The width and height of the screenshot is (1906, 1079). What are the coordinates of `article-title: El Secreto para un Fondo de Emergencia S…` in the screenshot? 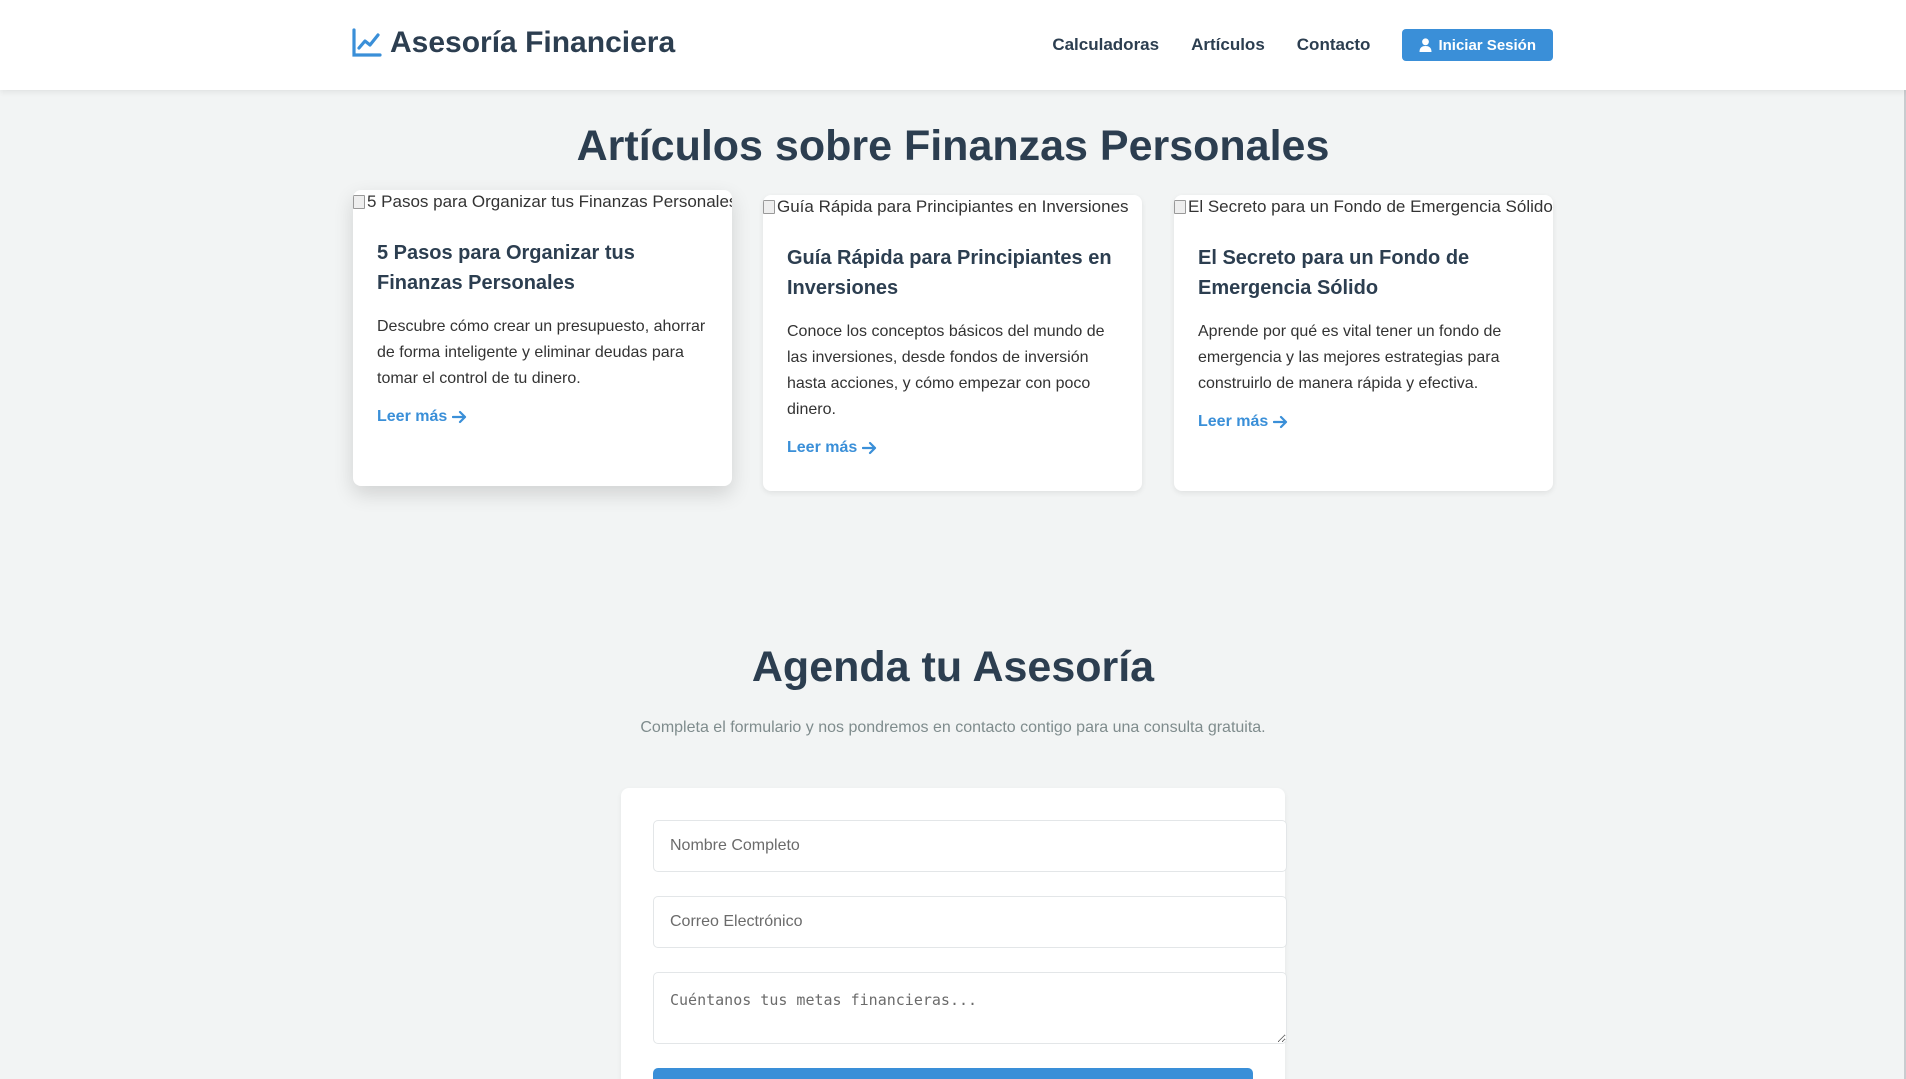 It's located at (1334, 273).